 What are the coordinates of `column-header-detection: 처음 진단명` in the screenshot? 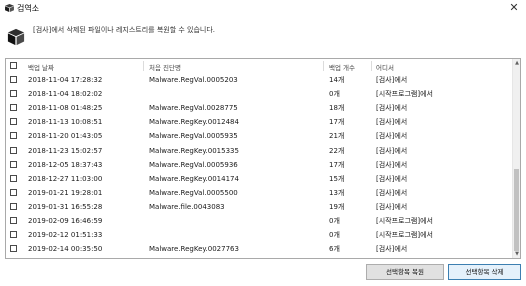 It's located at (165, 67).